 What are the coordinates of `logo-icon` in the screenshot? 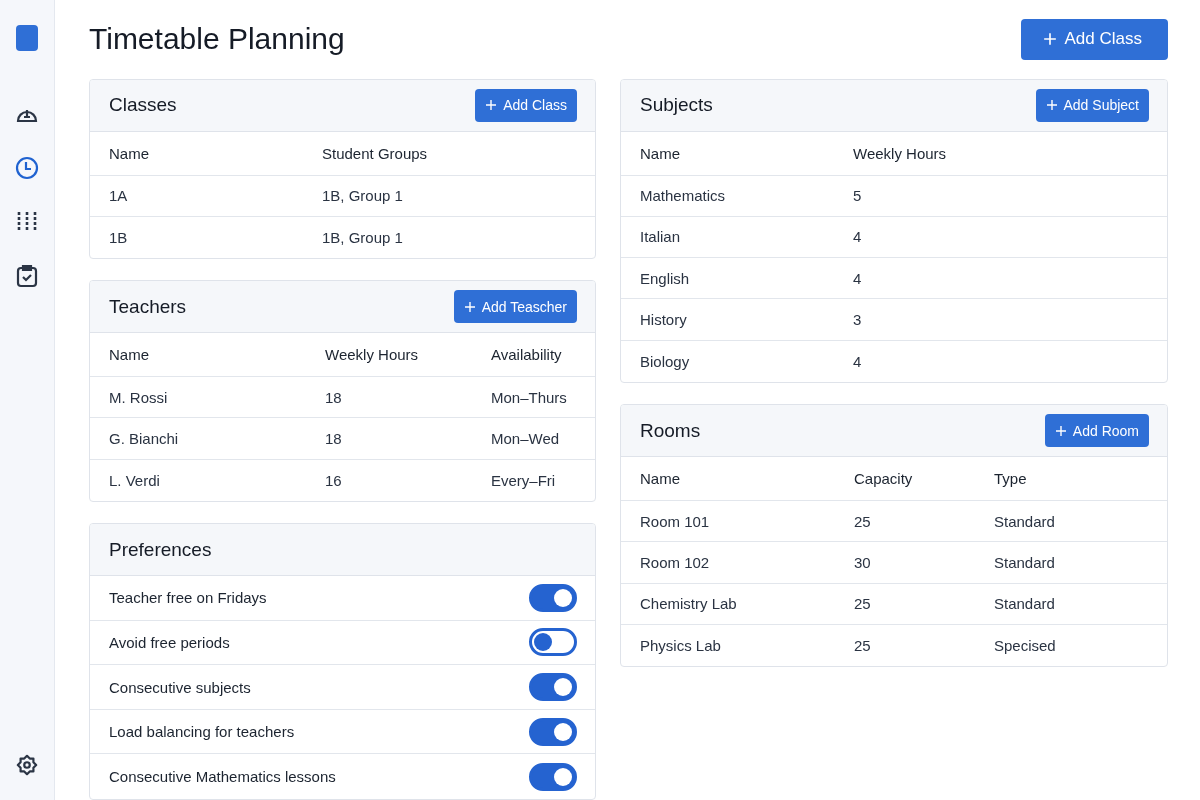 It's located at (27, 38).